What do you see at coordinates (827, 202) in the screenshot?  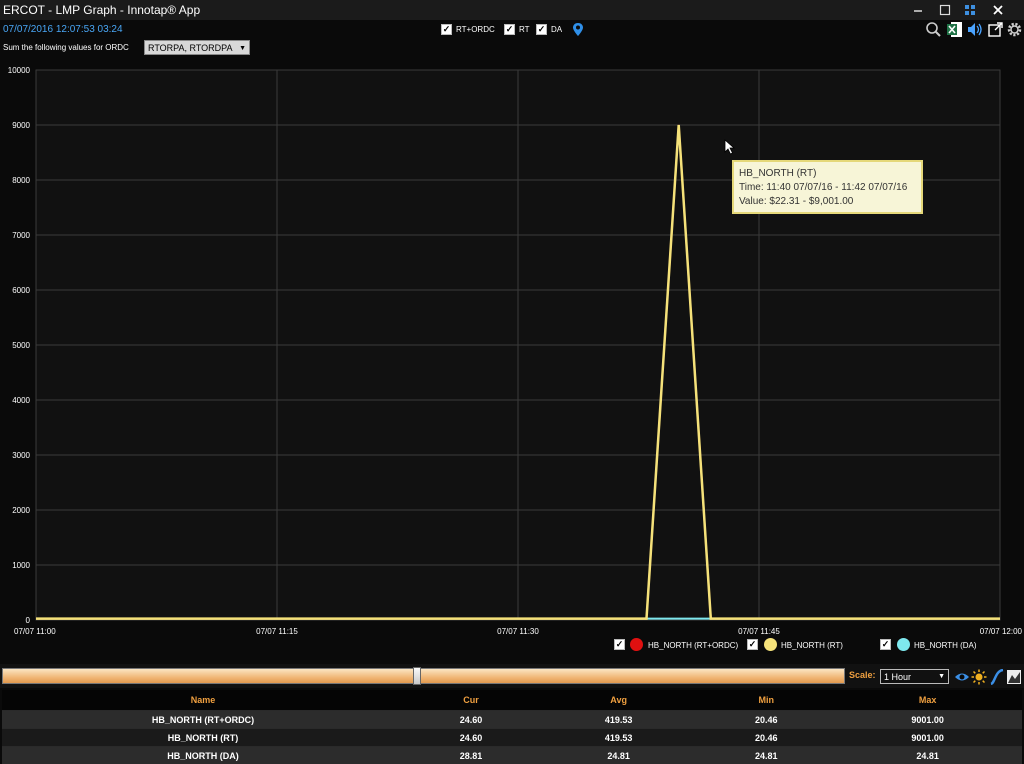 I see `tooltip-value: Value: $22.31 - $9,001.00` at bounding box center [827, 202].